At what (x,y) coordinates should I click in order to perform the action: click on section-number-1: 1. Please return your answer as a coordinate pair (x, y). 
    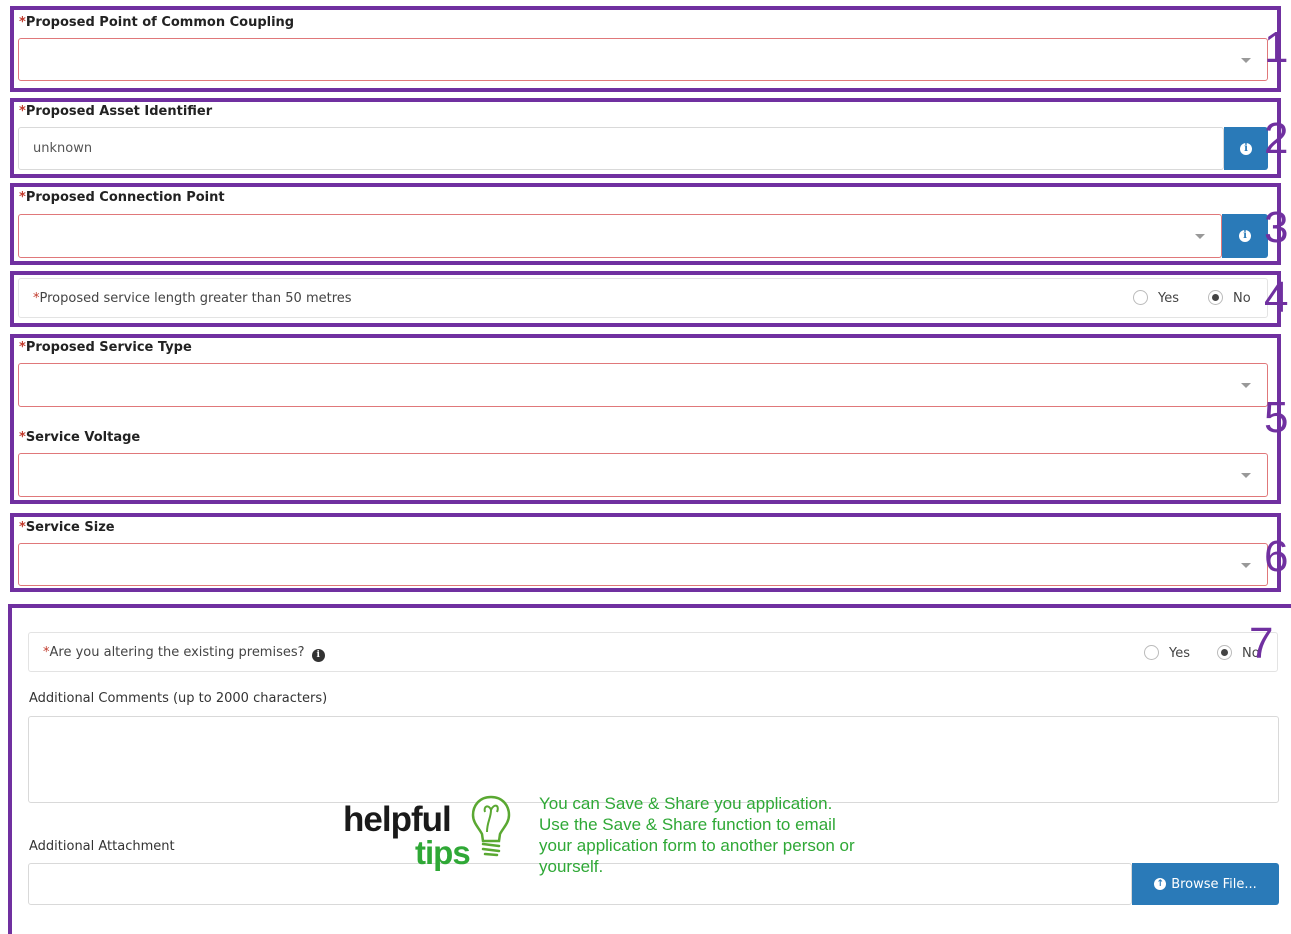
    Looking at the image, I should click on (1276, 47).